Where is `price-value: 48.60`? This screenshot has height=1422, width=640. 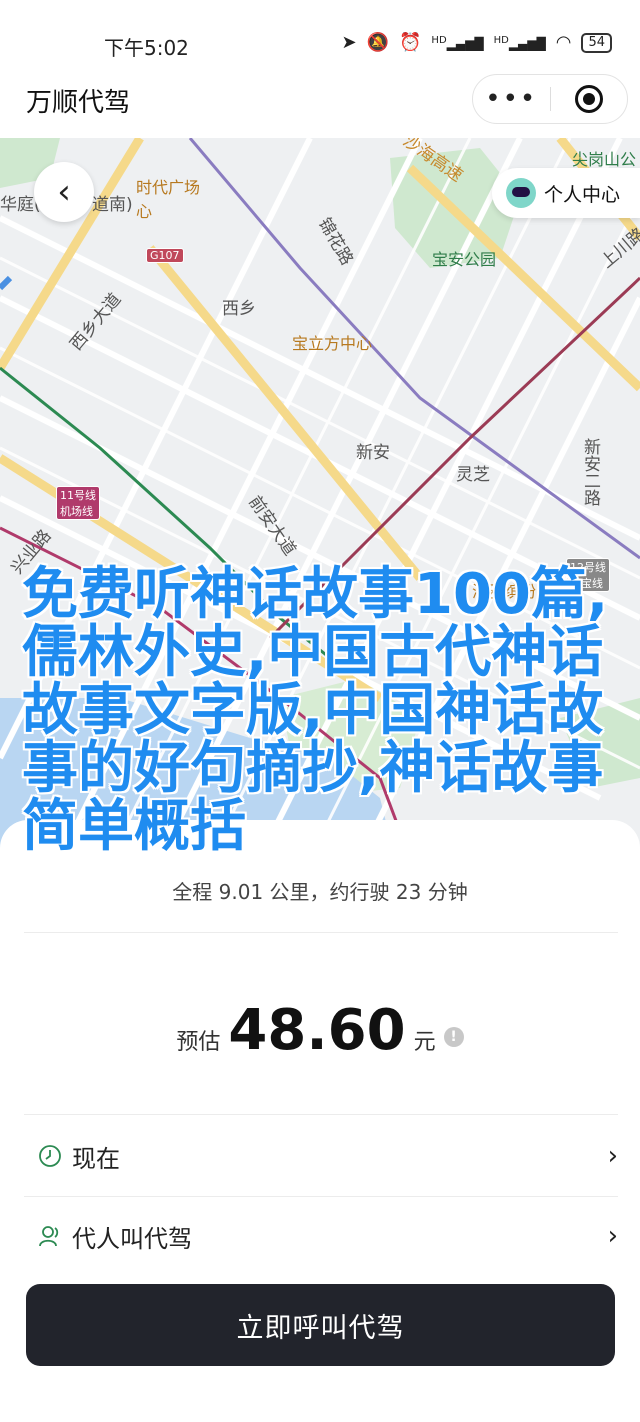
price-value: 48.60 is located at coordinates (317, 1030).